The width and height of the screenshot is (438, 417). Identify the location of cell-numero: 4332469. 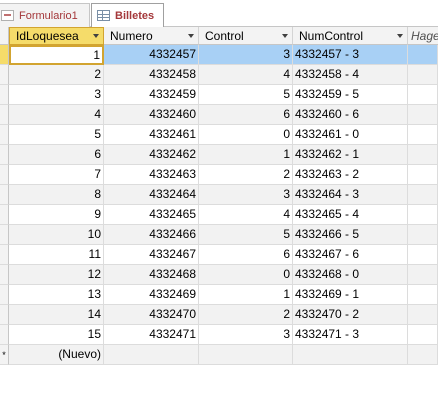
(151, 295).